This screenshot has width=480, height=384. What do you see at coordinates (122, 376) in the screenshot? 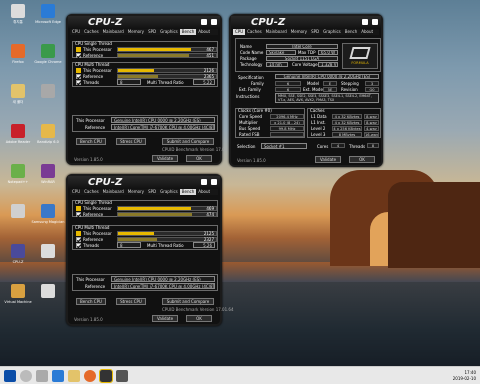
I see `store-icon` at bounding box center [122, 376].